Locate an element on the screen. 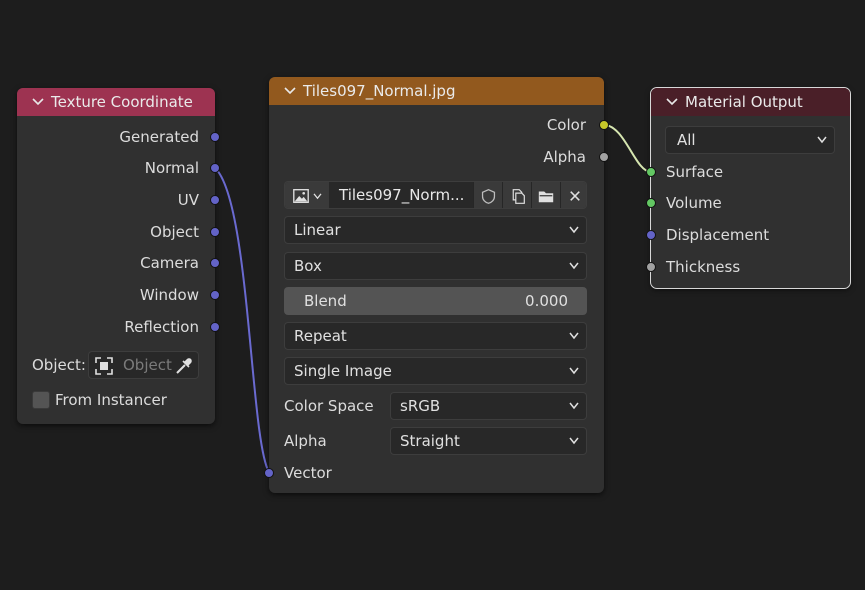 Image resolution: width=865 pixels, height=590 pixels. color-space-dropdown: sRGB is located at coordinates (488, 406).